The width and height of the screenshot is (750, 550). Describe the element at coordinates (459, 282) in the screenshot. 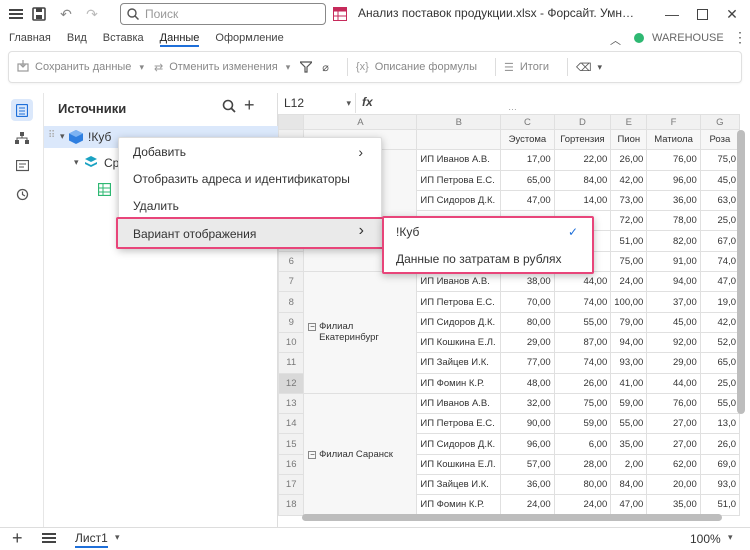

I see `table-cell: ИП Иванов А.В.` at that location.